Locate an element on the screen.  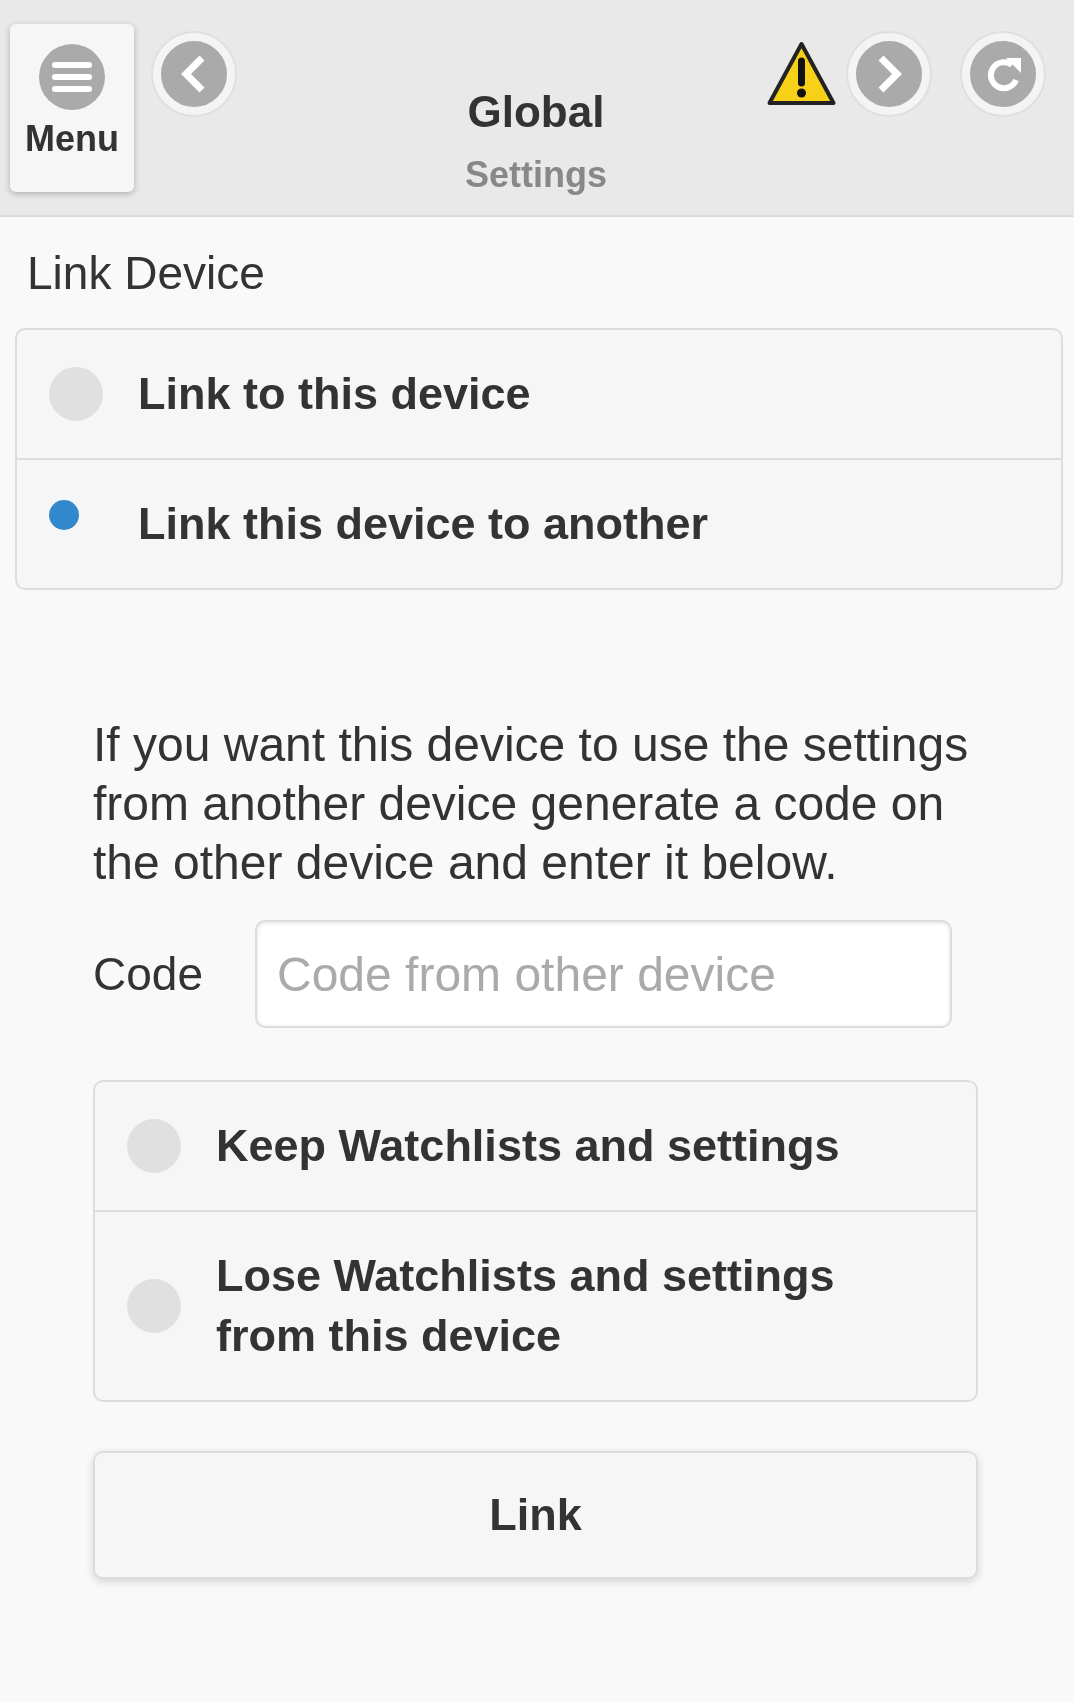
forward-button is located at coordinates (889, 74).